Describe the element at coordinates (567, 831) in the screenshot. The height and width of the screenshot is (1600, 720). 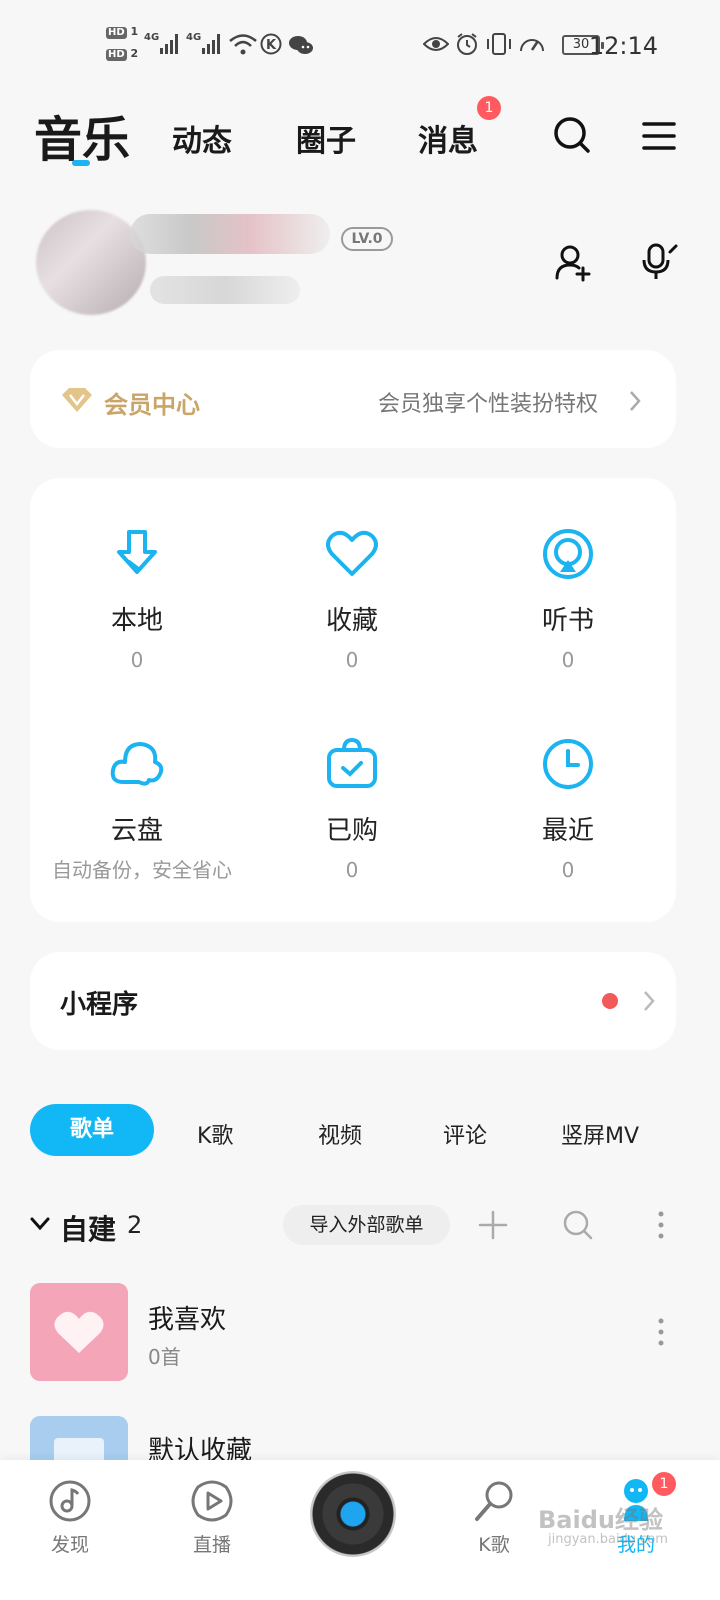
I see `grid-label-recent: 最近` at that location.